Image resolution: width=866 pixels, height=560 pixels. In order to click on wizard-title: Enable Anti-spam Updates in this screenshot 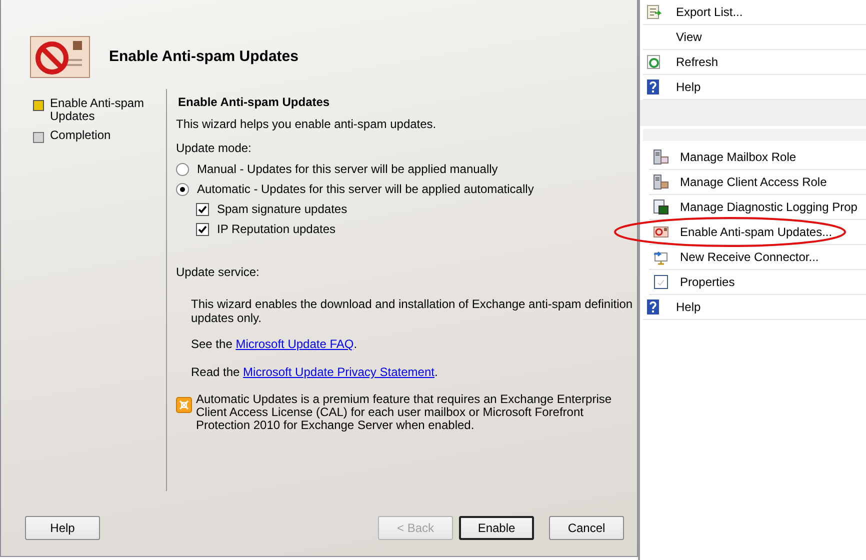, I will do `click(203, 56)`.